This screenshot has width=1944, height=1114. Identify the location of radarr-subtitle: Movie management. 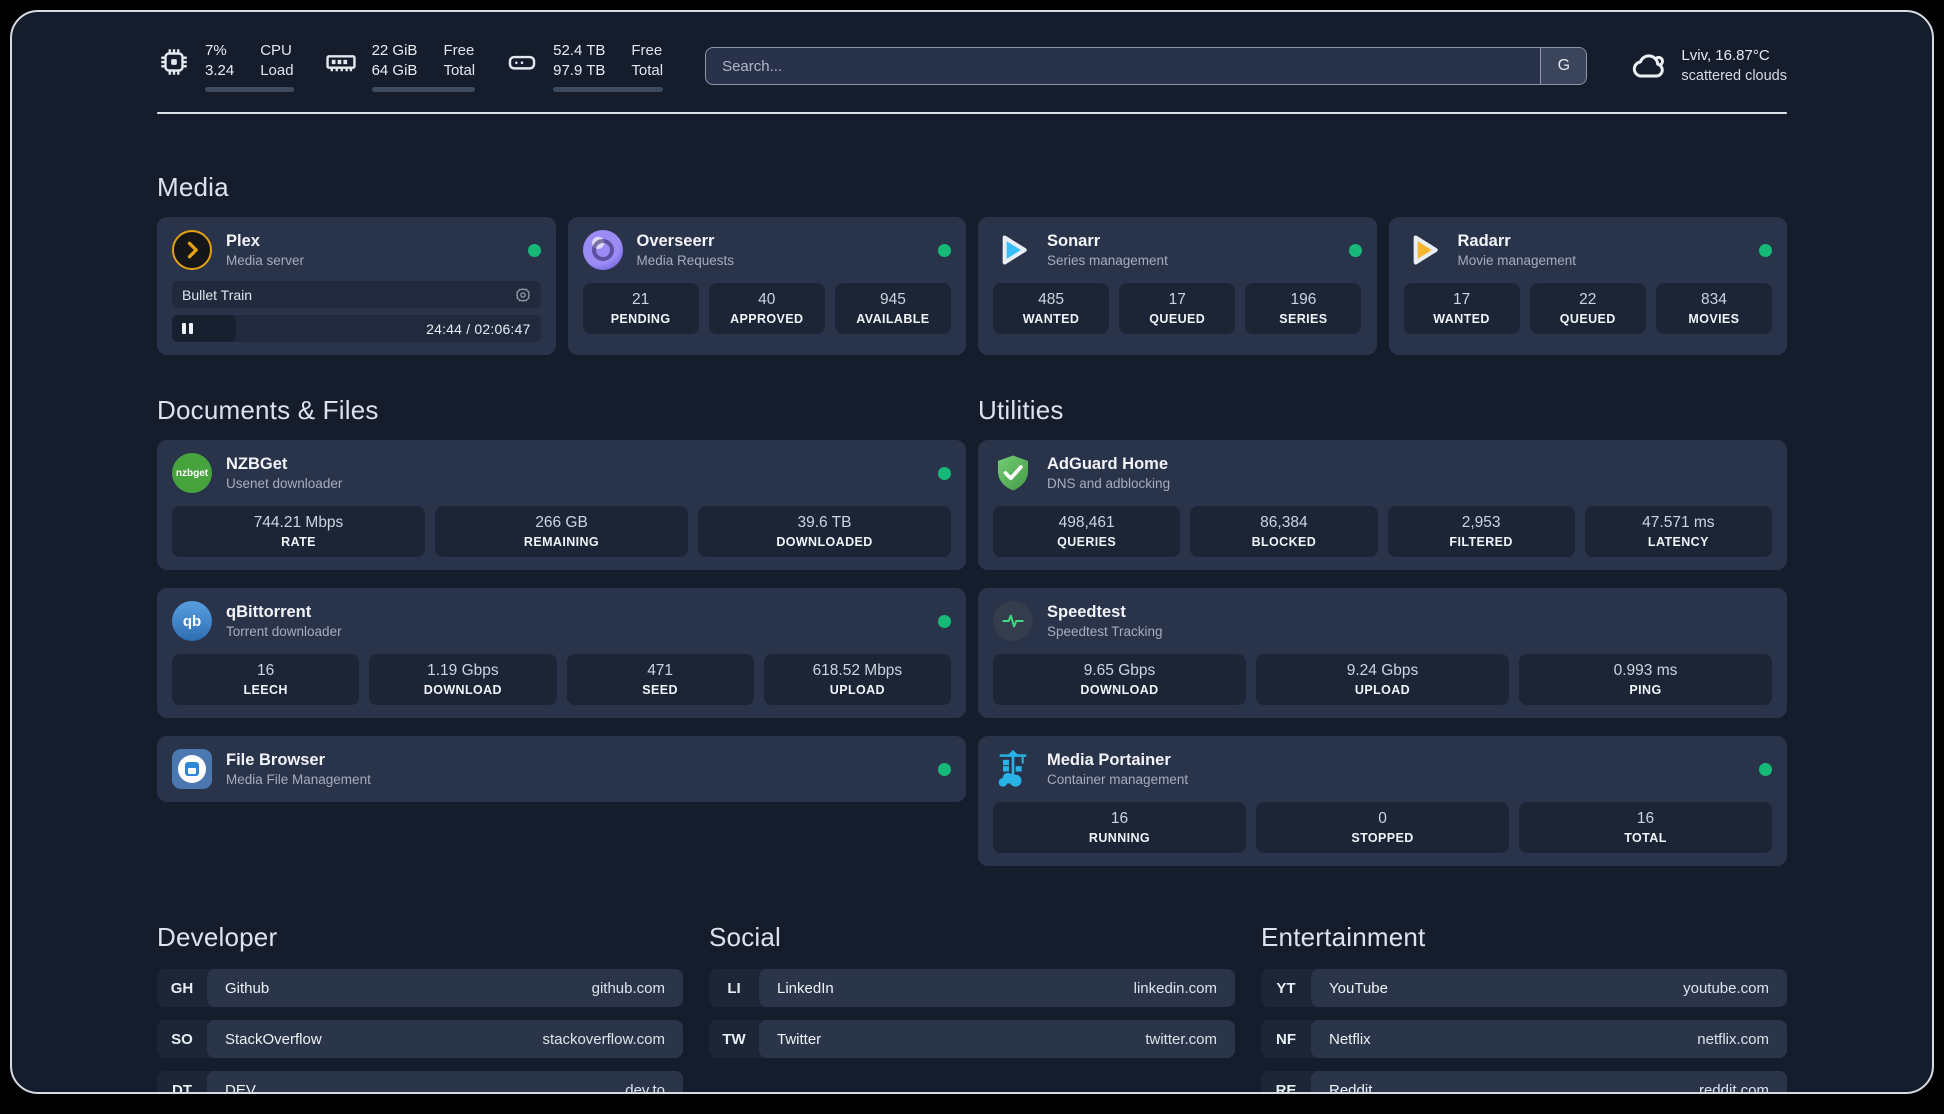
(1517, 260).